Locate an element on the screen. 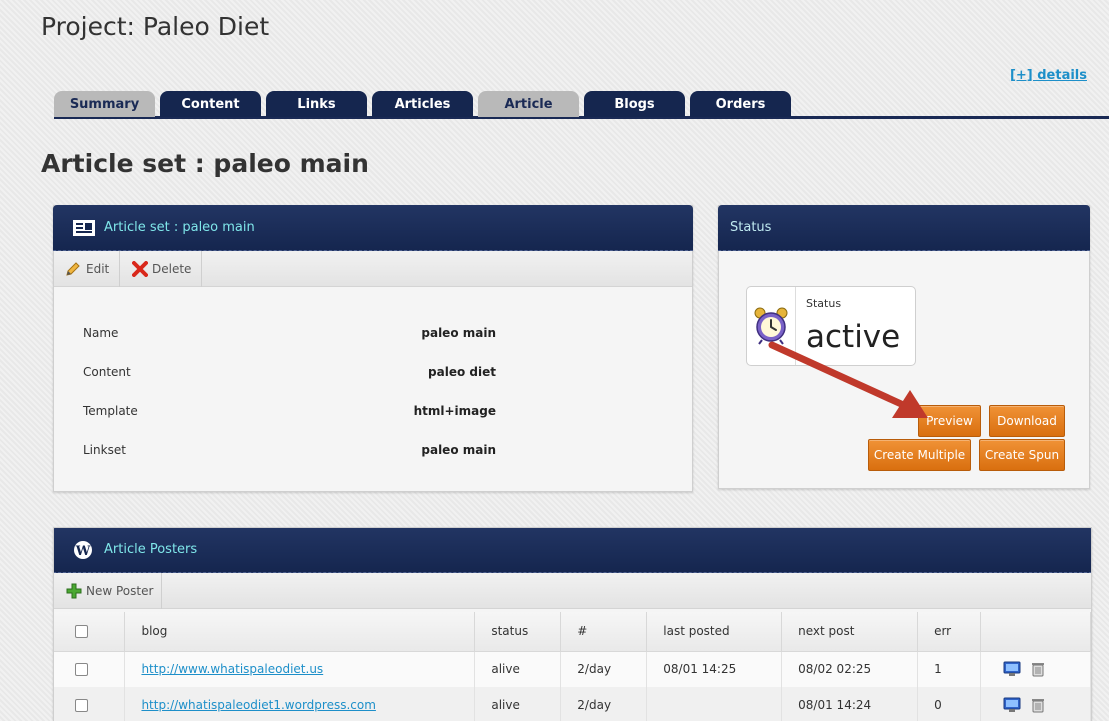 This screenshot has height=721, width=1109. posters-toolbar: New Poster is located at coordinates (572, 591).